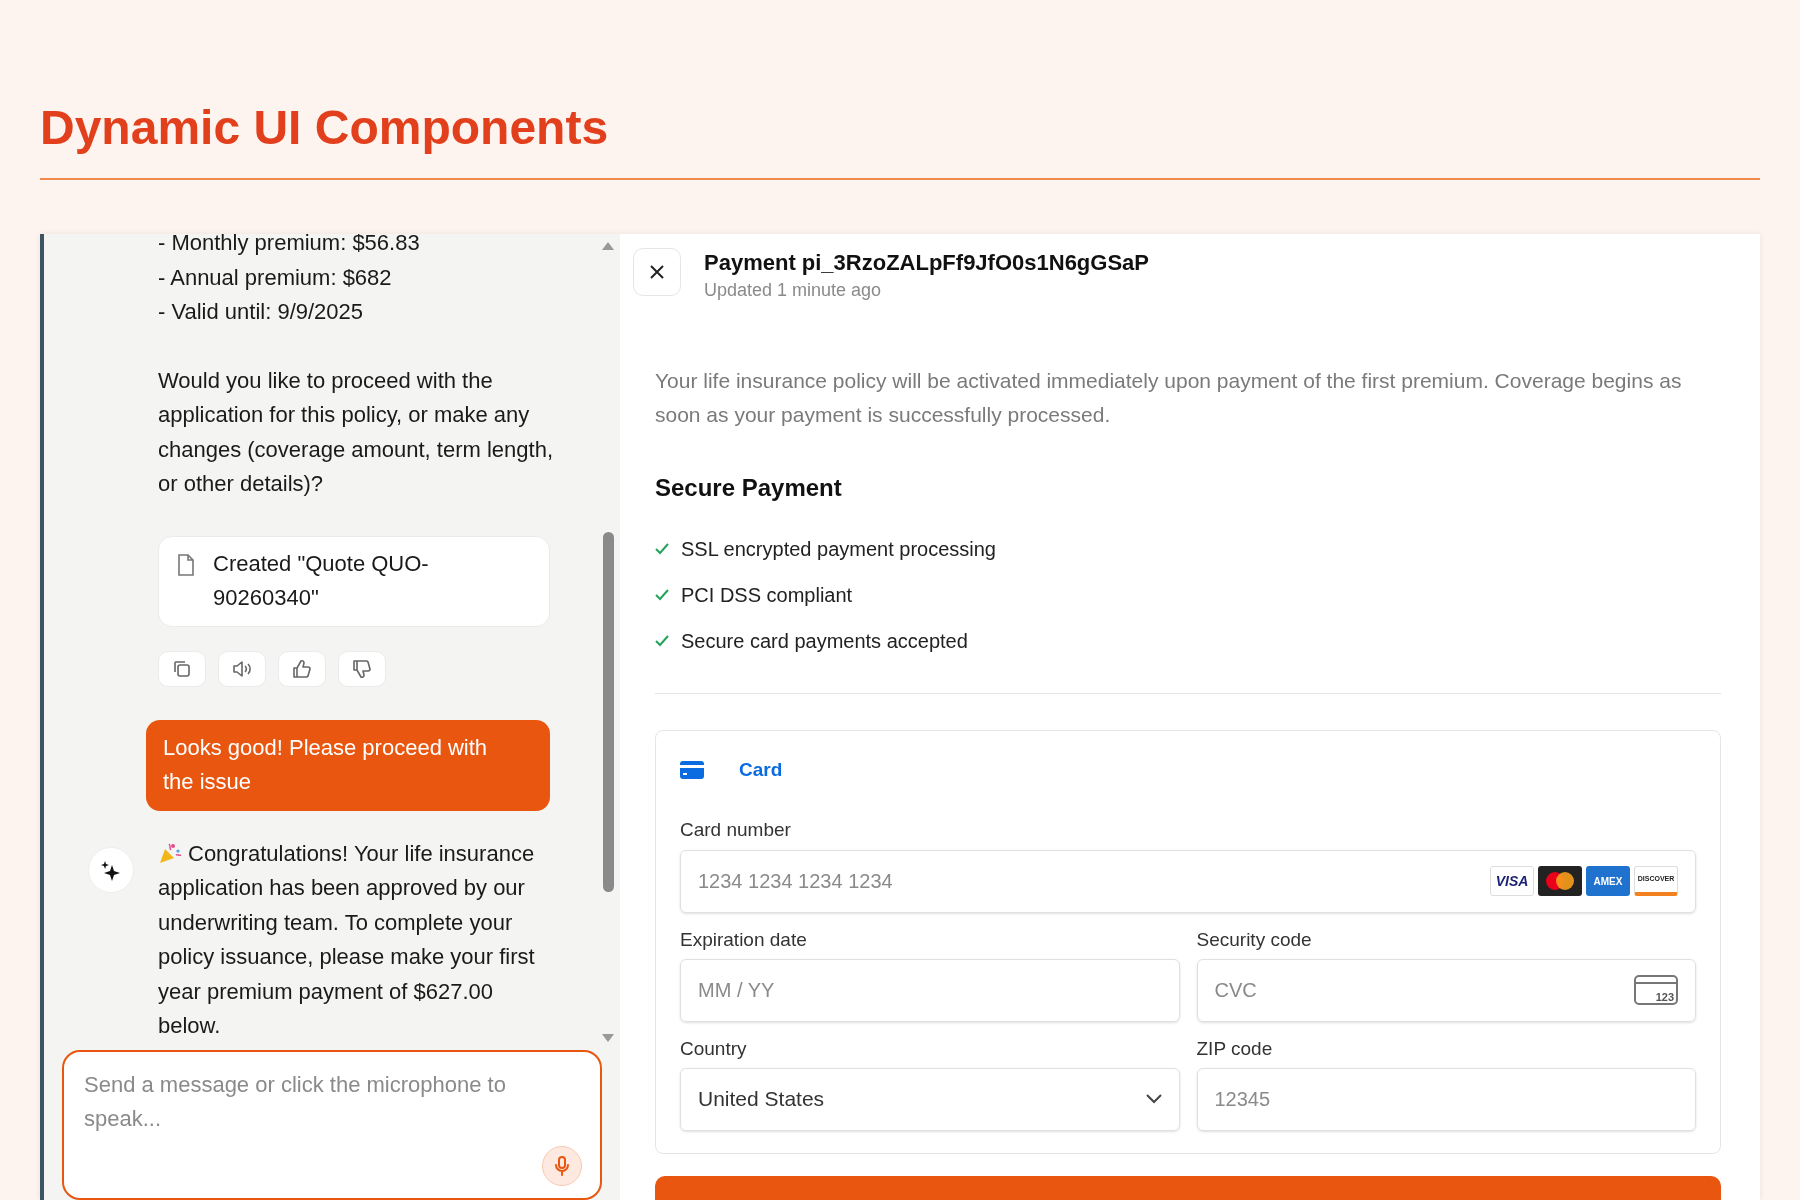 The image size is (1800, 1200). I want to click on microphone-button, so click(562, 1166).